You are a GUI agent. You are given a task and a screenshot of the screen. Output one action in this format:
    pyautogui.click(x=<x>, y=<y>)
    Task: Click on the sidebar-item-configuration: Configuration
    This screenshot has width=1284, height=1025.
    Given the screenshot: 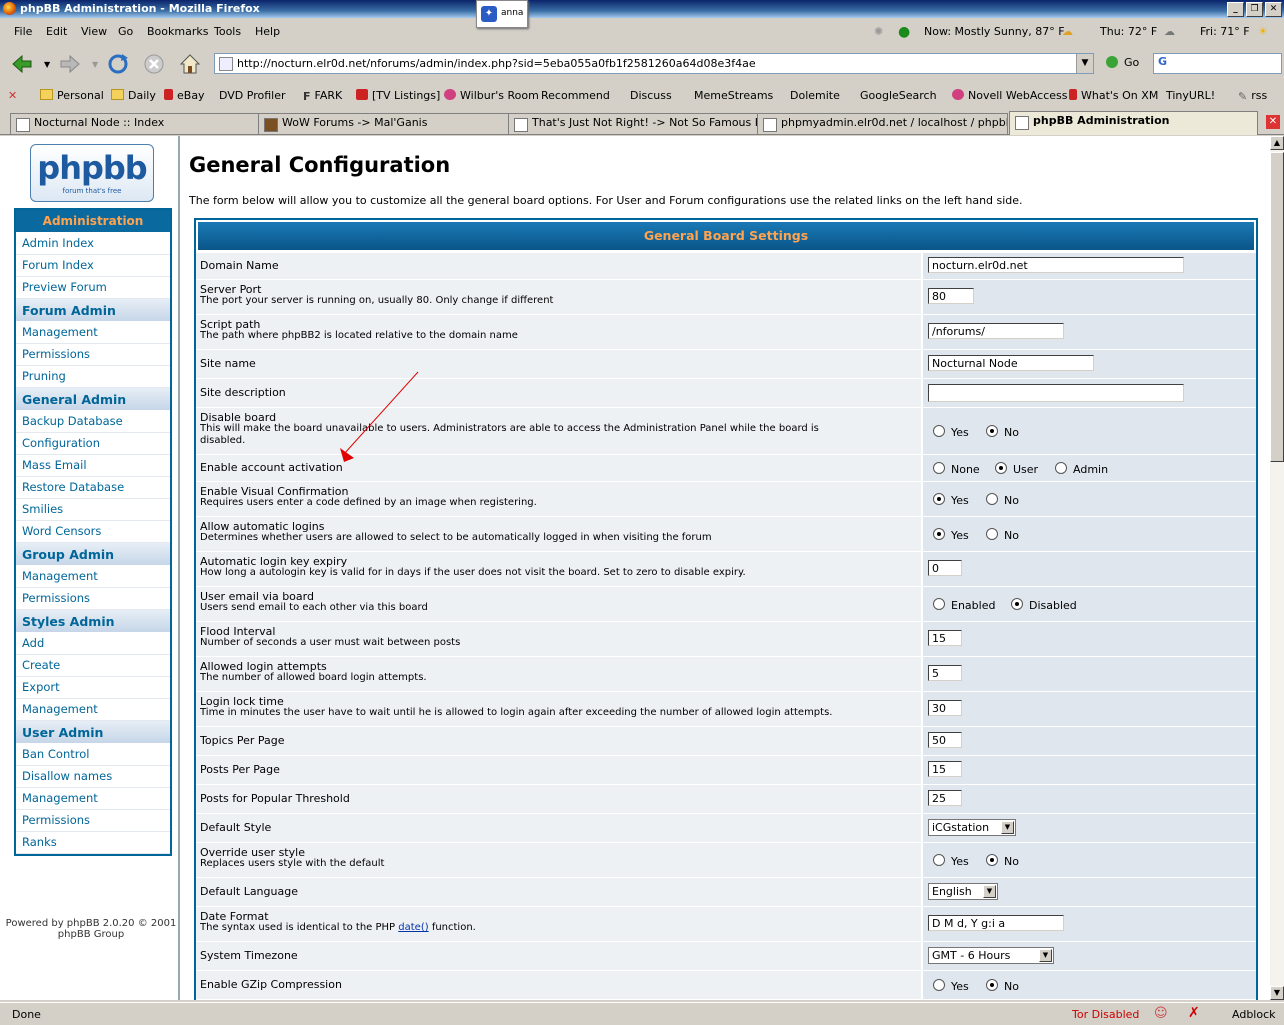 What is the action you would take?
    pyautogui.click(x=93, y=444)
    